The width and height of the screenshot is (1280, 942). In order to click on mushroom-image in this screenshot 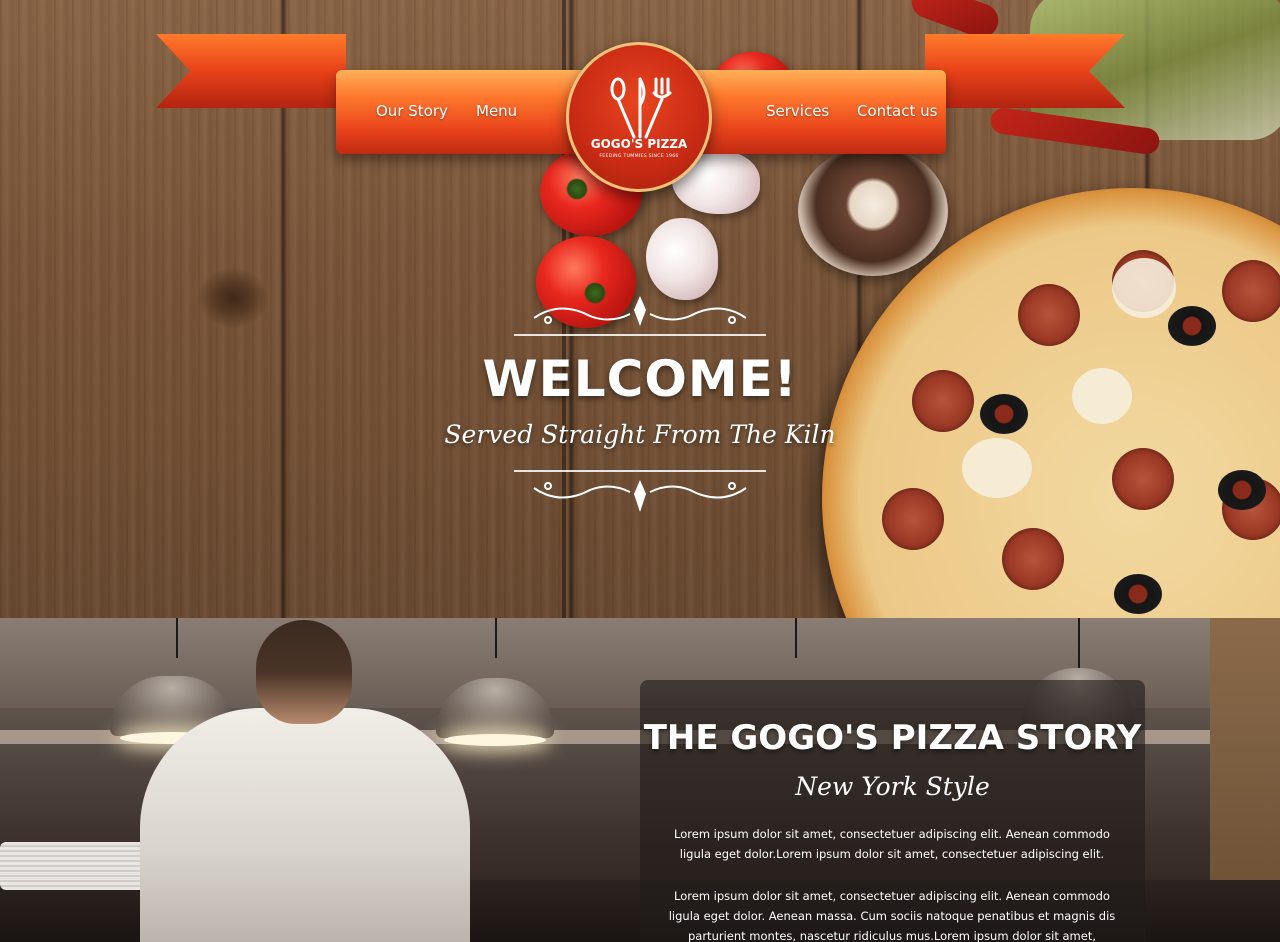, I will do `click(873, 211)`.